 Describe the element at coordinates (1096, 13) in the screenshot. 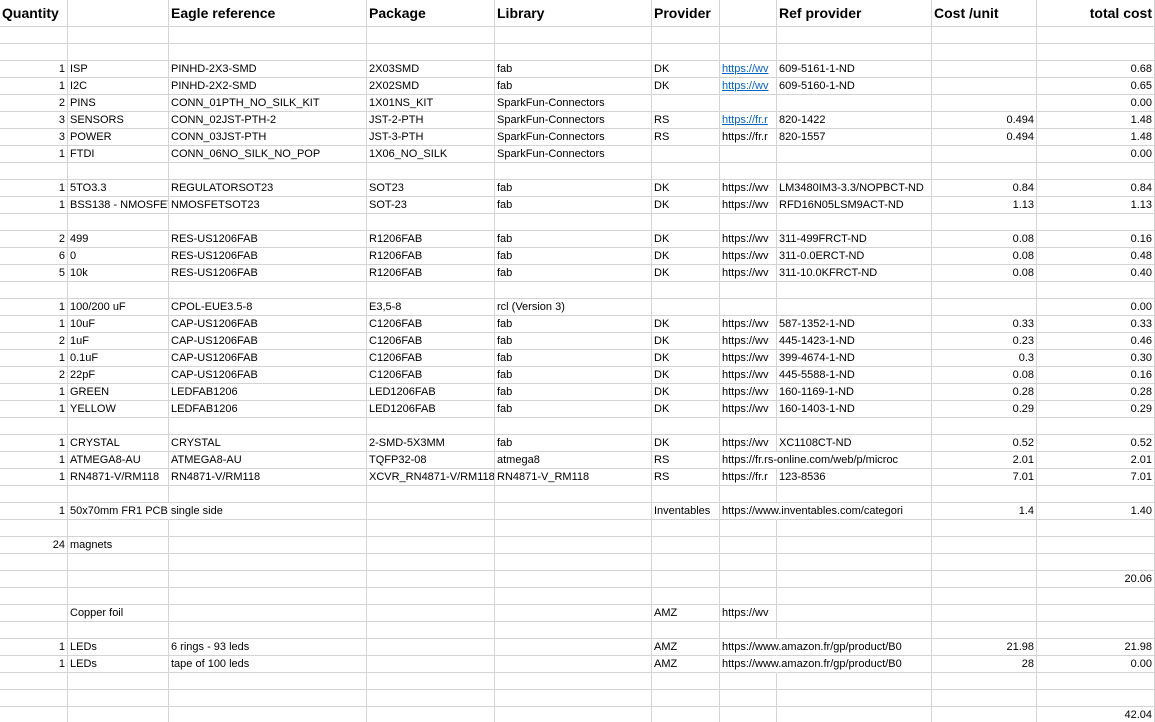

I see `column-header: total cost` at that location.